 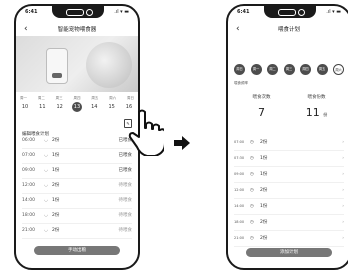 What do you see at coordinates (28, 155) in the screenshot?
I see `row-time: 07:00` at bounding box center [28, 155].